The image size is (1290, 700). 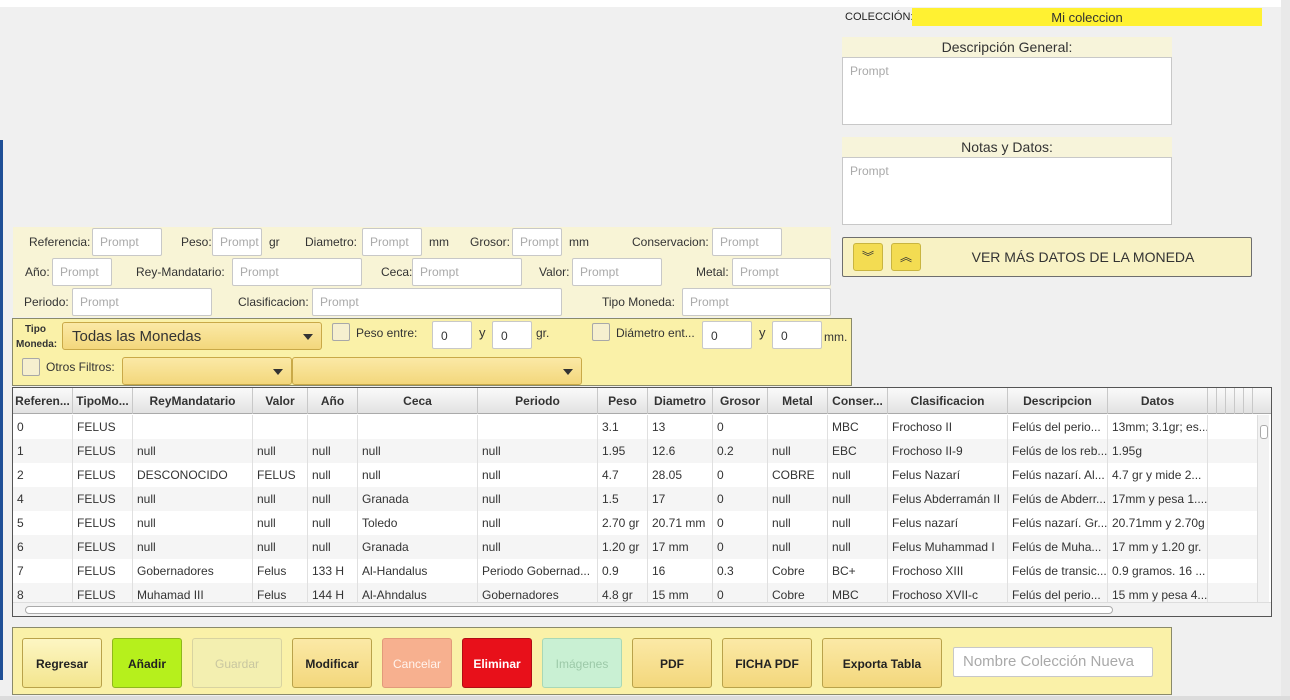 I want to click on horizontal-scroll-thumb, so click(x=569, y=610).